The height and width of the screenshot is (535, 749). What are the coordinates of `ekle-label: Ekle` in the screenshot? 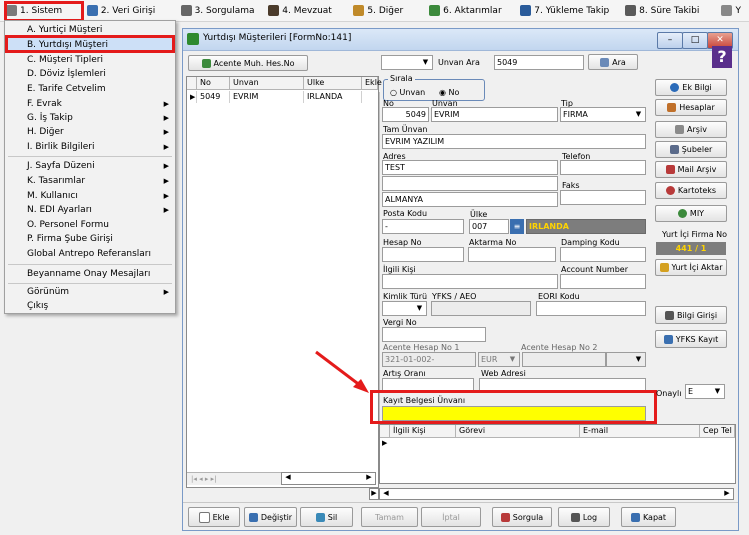 It's located at (221, 517).